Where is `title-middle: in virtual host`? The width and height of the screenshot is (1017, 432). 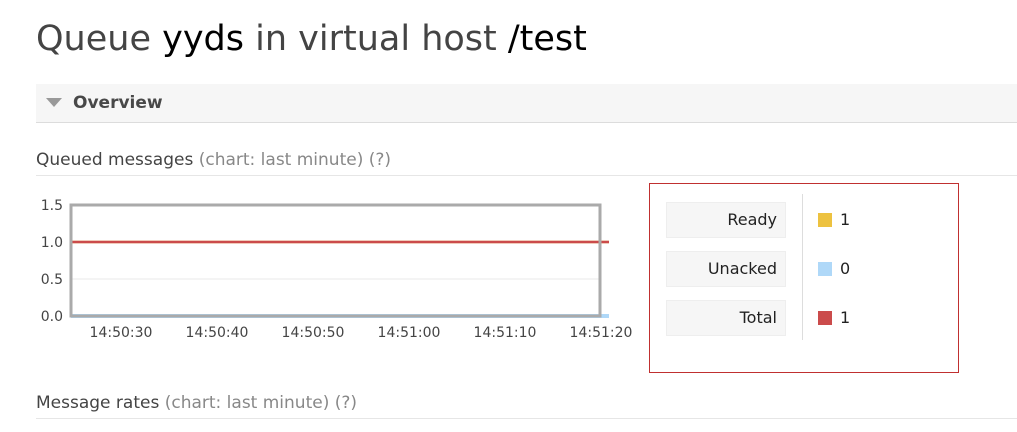 title-middle: in virtual host is located at coordinates (376, 39).